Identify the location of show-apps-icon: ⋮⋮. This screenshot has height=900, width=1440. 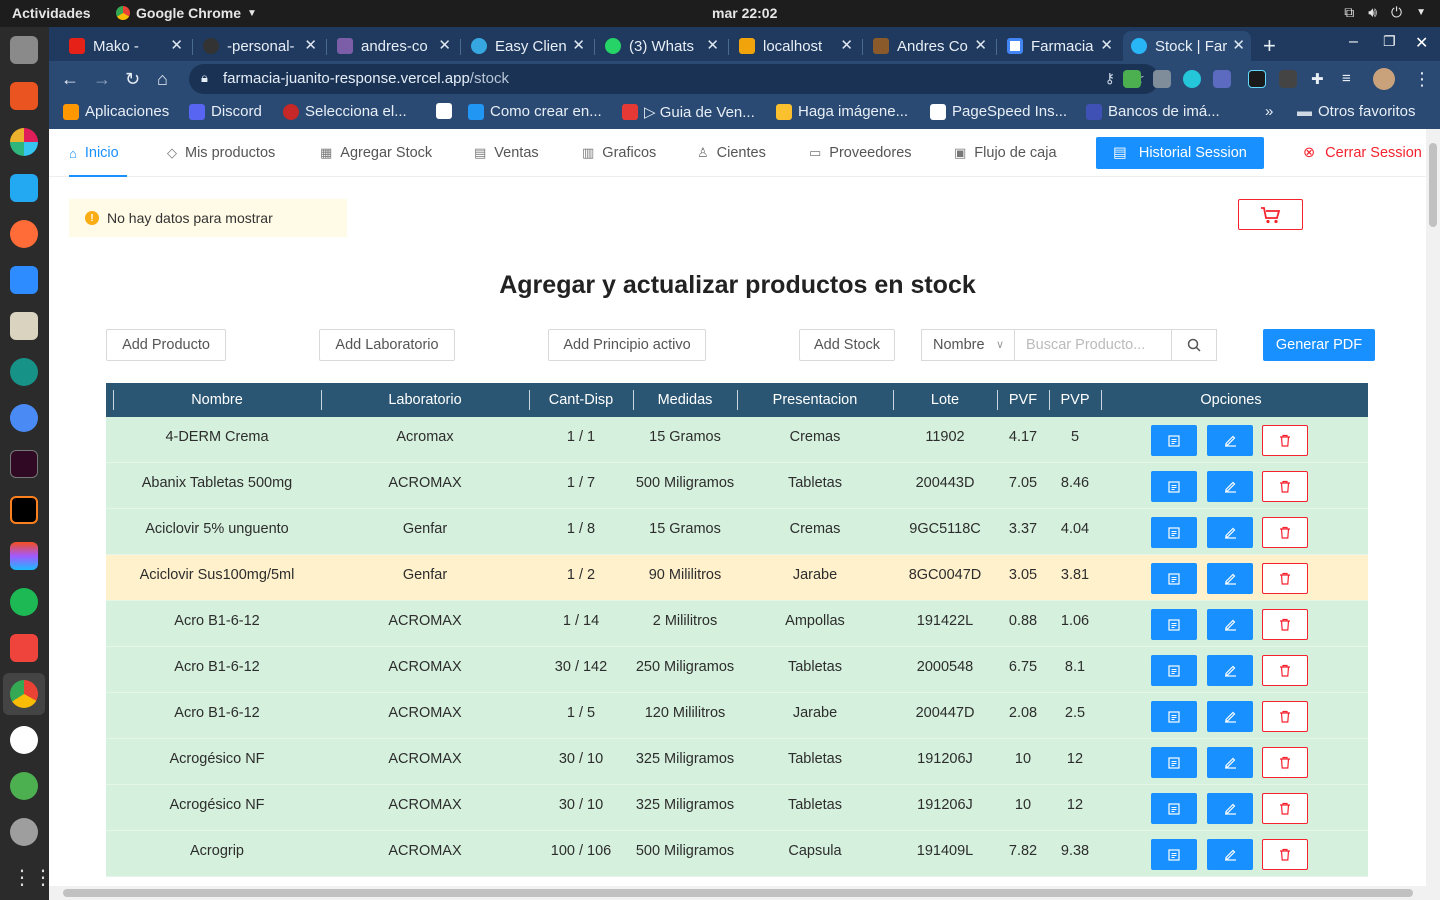
(33, 877).